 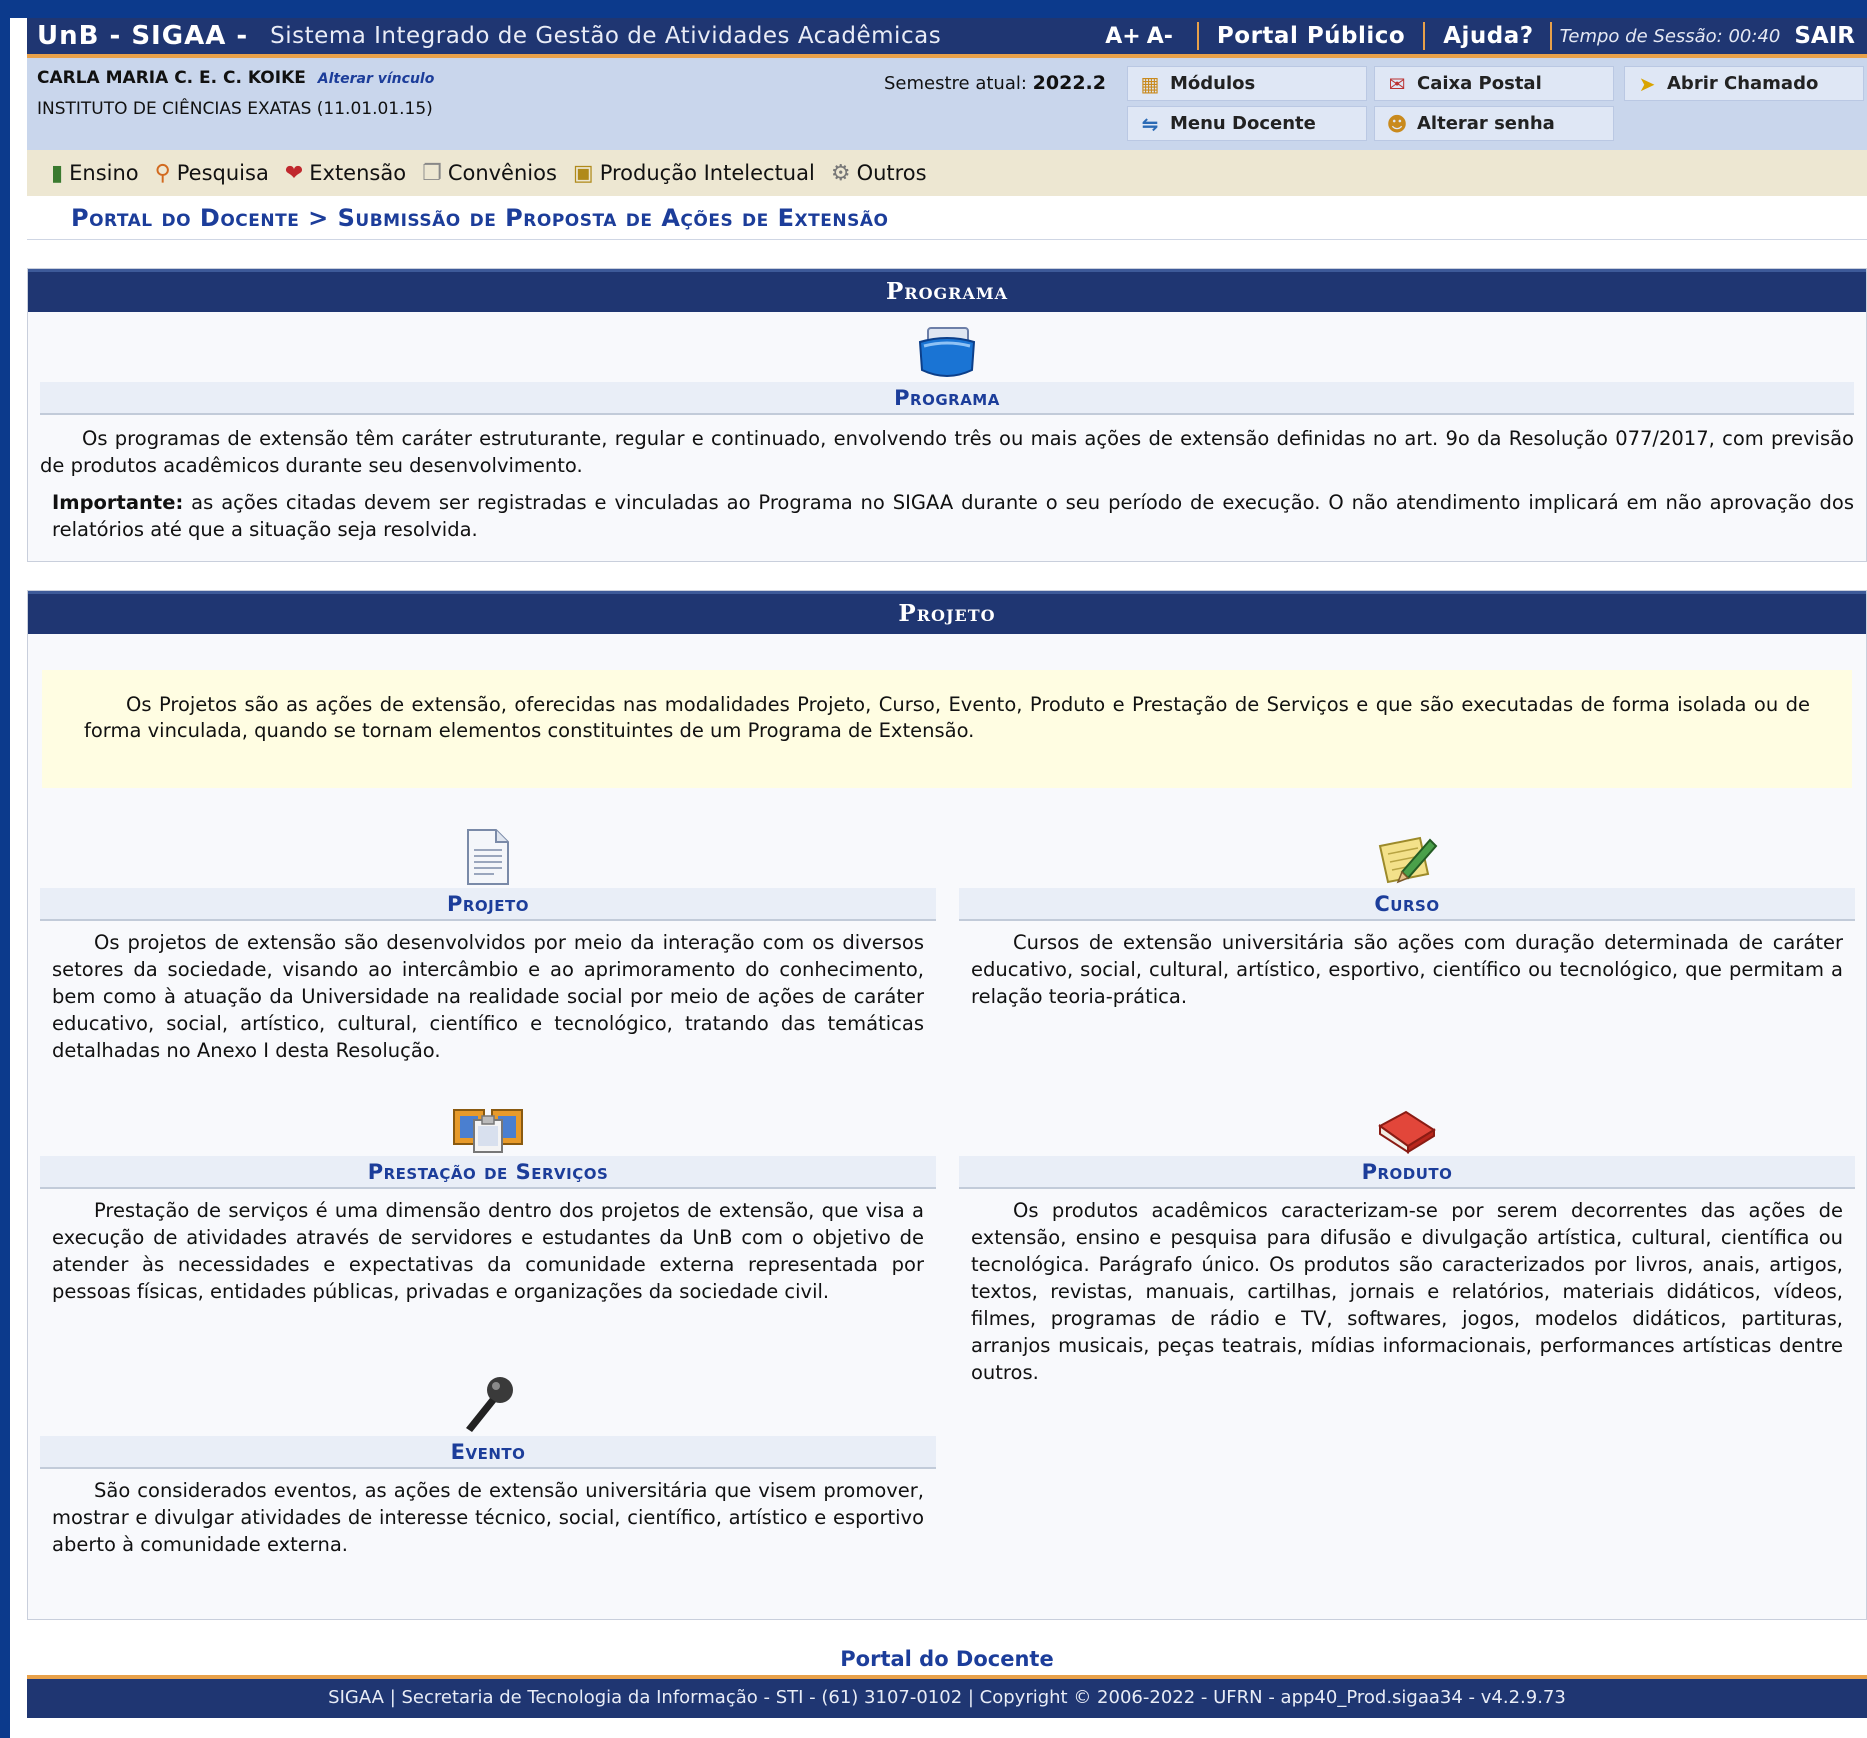 What do you see at coordinates (707, 173) in the screenshot?
I see `menu-label: Produção Intelectual` at bounding box center [707, 173].